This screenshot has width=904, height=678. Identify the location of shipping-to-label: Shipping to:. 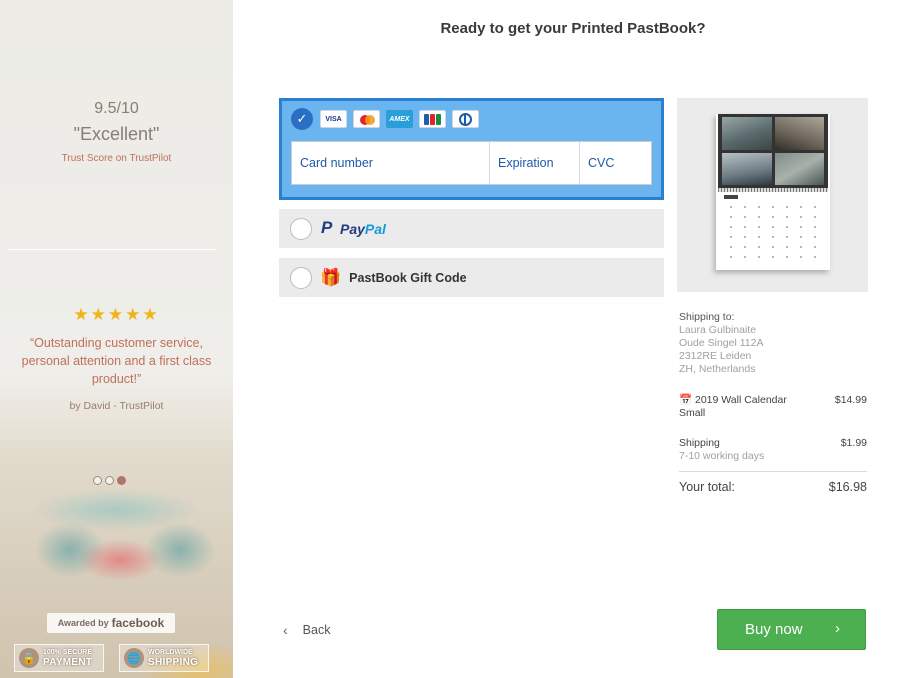
(707, 317).